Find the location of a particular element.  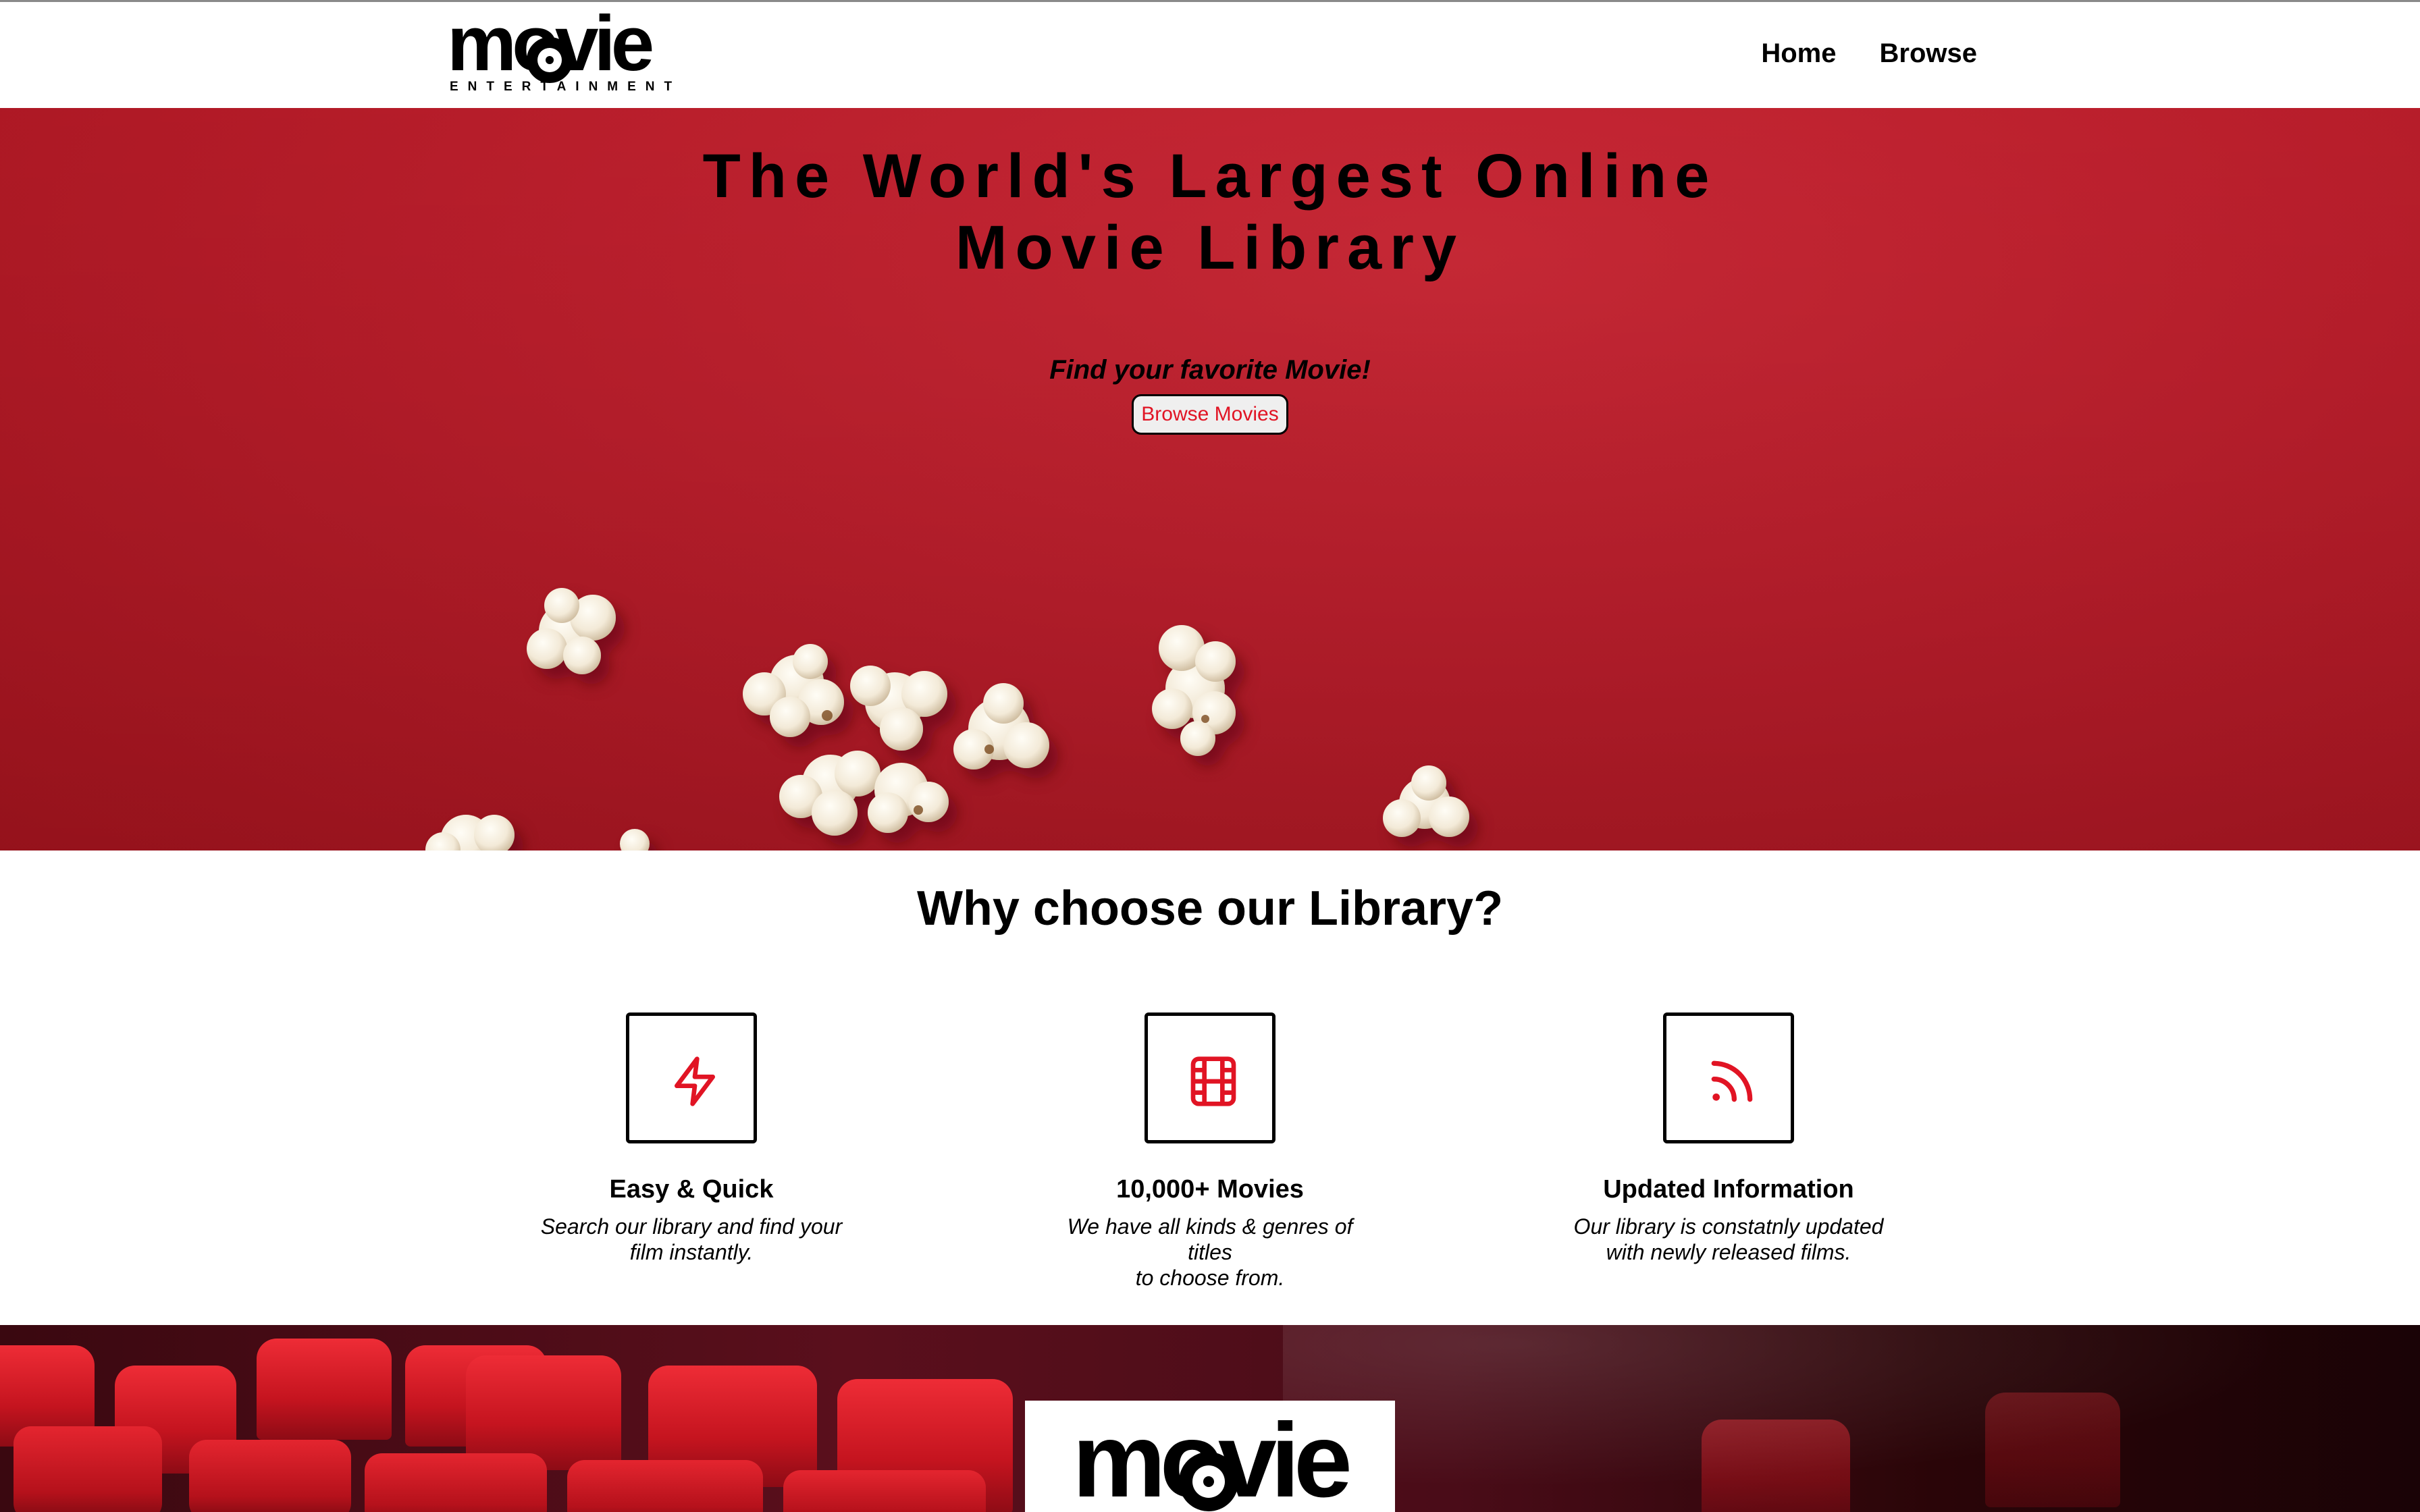

nav-link-home: Home is located at coordinates (1798, 53).